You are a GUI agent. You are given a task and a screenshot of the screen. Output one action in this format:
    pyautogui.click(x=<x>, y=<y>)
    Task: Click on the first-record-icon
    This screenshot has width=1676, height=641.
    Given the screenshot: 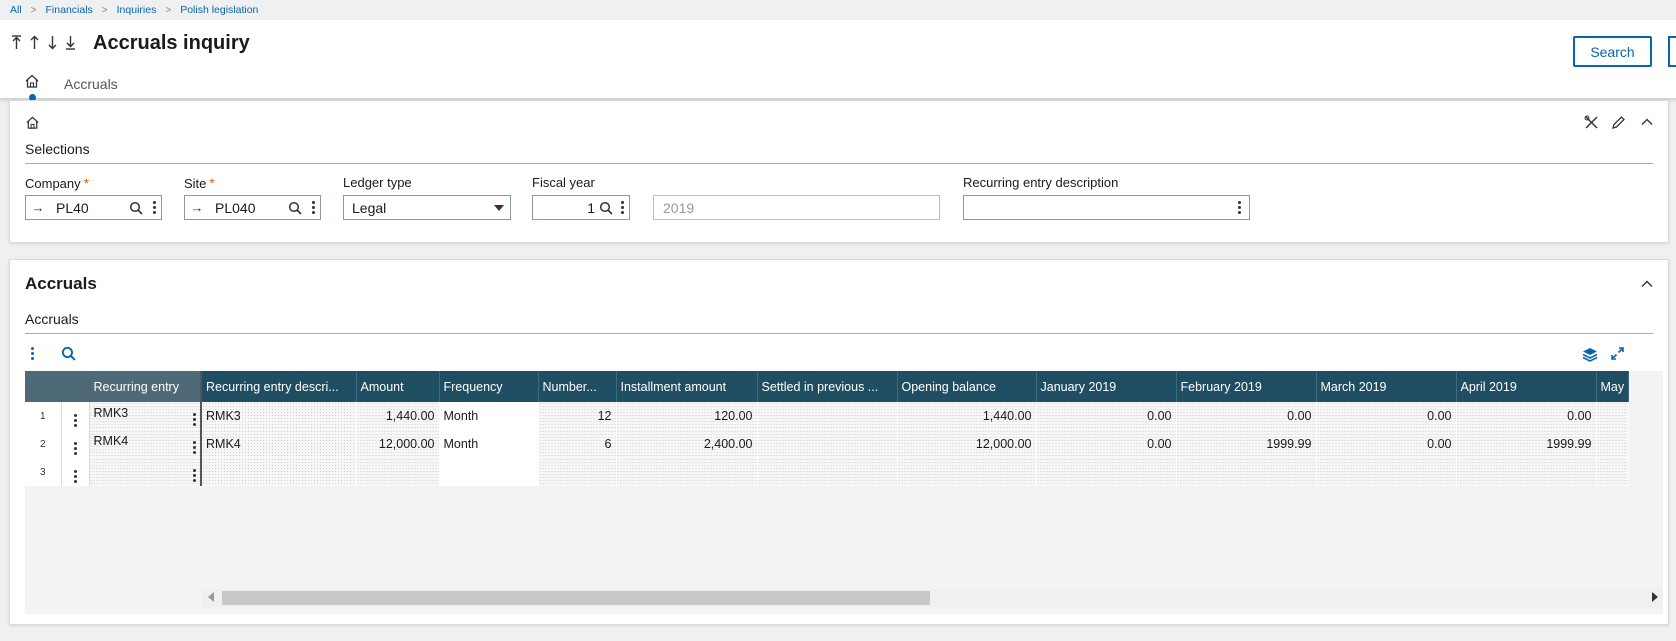 What is the action you would take?
    pyautogui.click(x=16, y=42)
    